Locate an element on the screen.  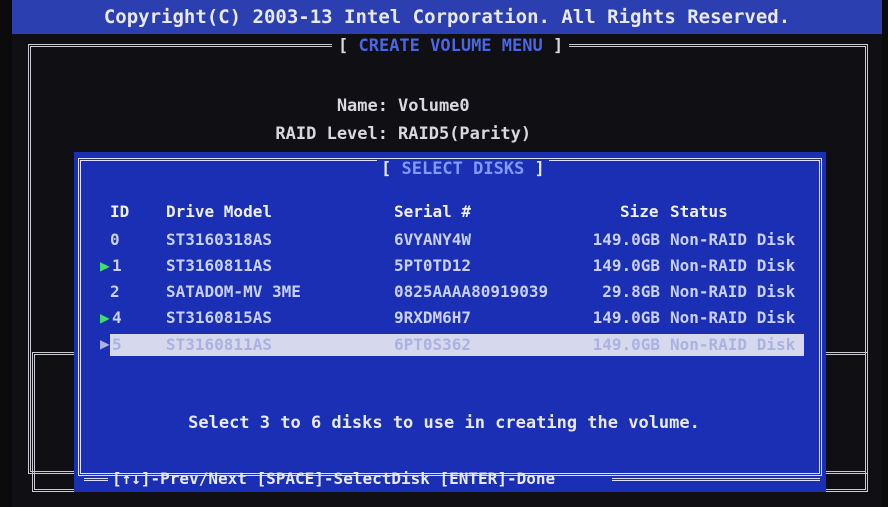
raid-level-value: RAID5(Parity) is located at coordinates (464, 134).